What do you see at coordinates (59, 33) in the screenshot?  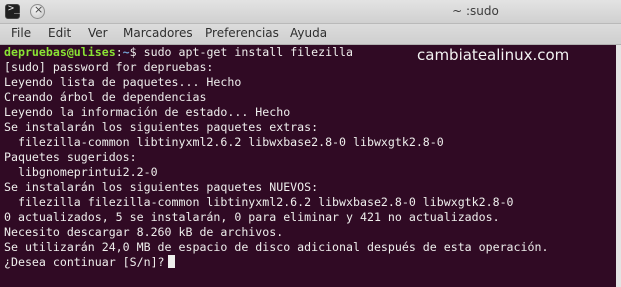 I see `menu-edit: Edit` at bounding box center [59, 33].